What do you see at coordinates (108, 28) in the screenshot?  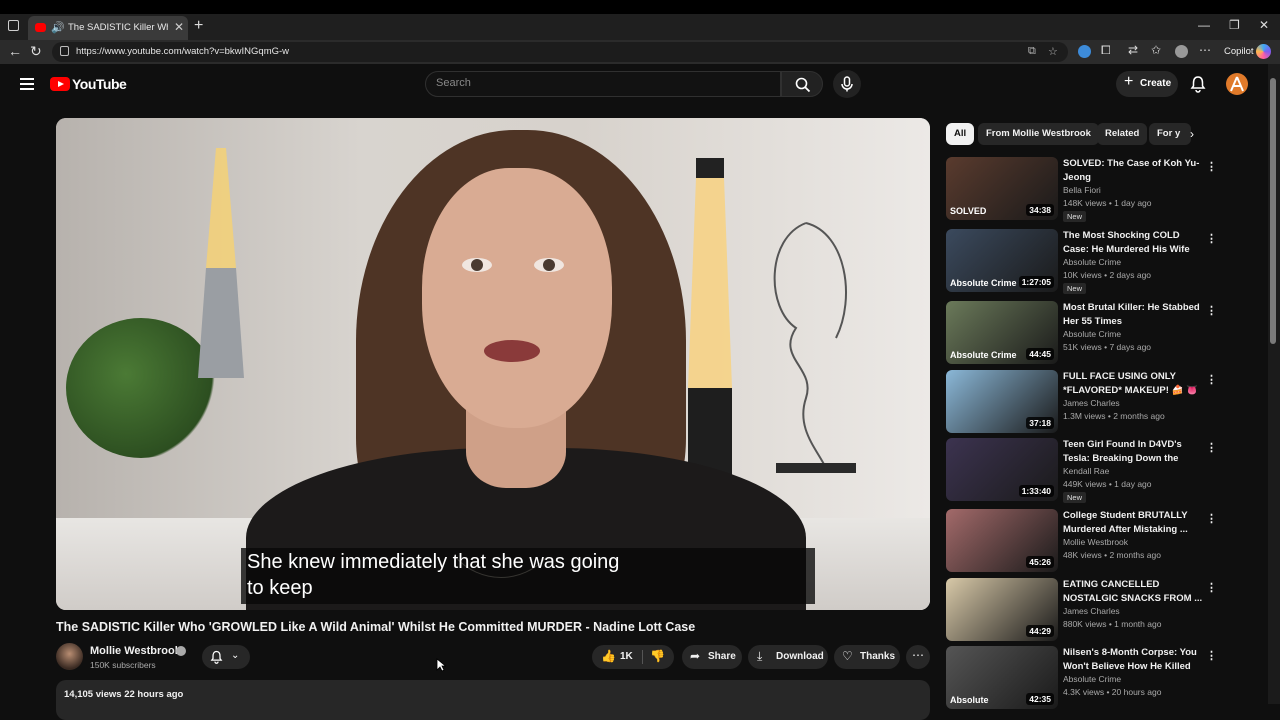 I see `browser-tab: 🔊 The SADISTIC Killer Who 'GR ✕` at bounding box center [108, 28].